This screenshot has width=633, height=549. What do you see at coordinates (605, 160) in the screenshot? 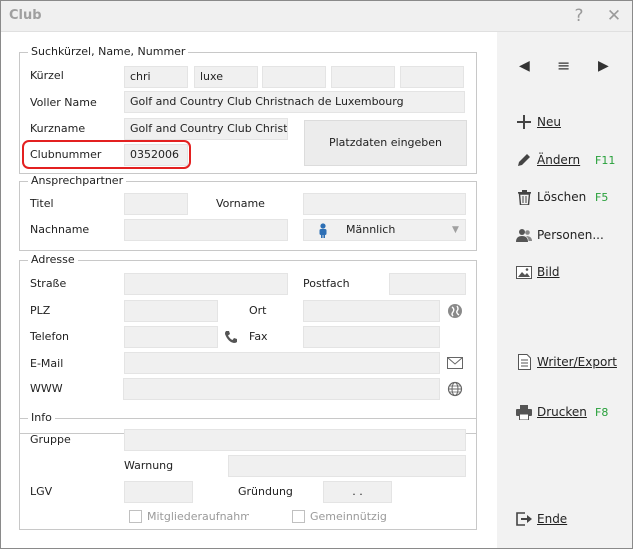
I see `aendern-shortcut: F11` at bounding box center [605, 160].